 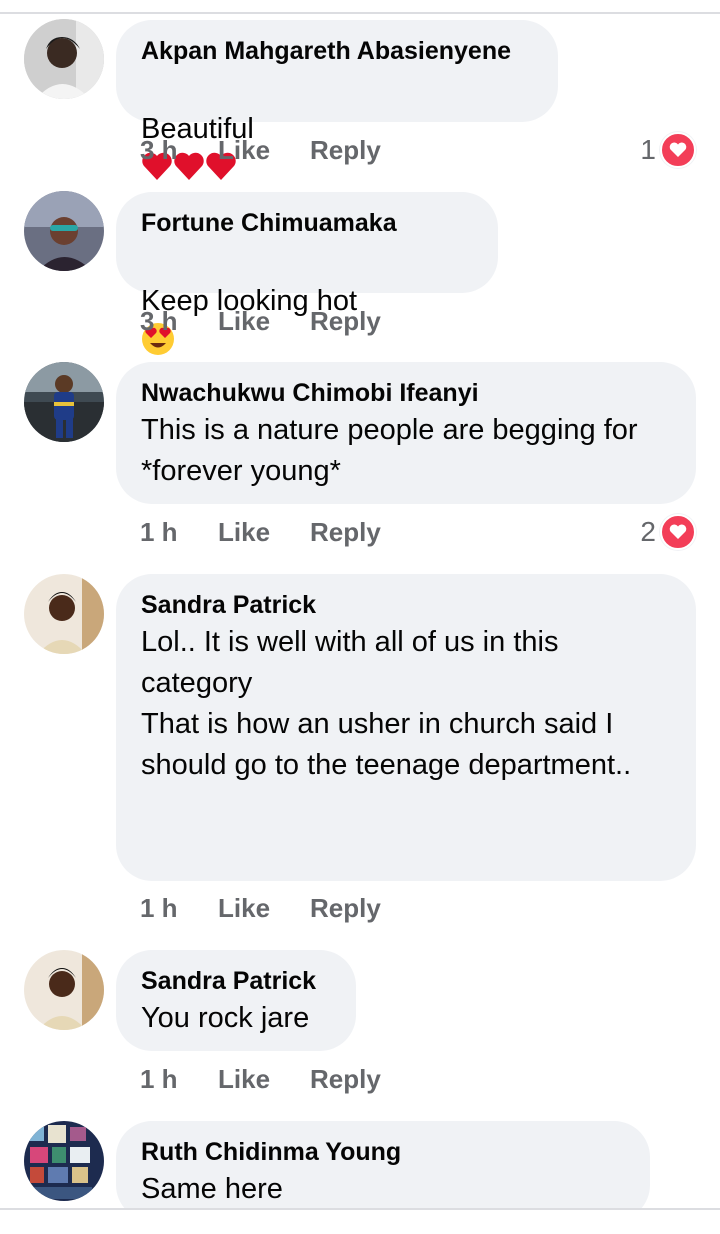 I want to click on commenter-name: Fortune Chimuamaka, so click(x=306, y=223).